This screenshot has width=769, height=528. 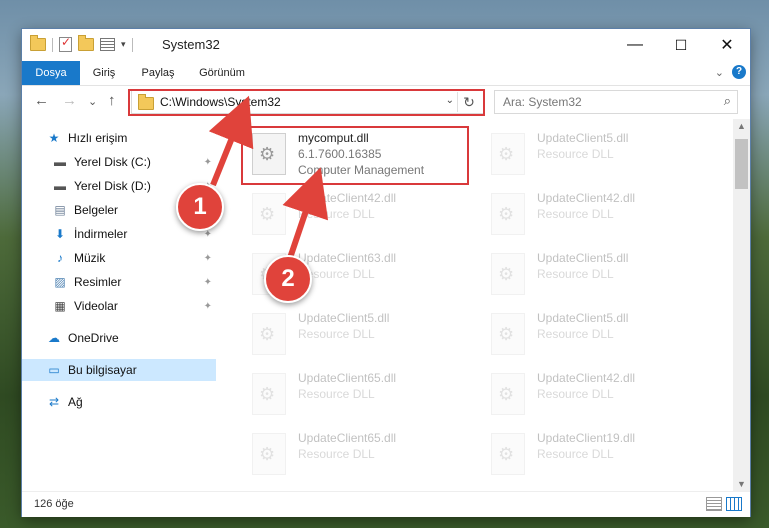 I want to click on properties-check-icon, so click(x=65, y=43).